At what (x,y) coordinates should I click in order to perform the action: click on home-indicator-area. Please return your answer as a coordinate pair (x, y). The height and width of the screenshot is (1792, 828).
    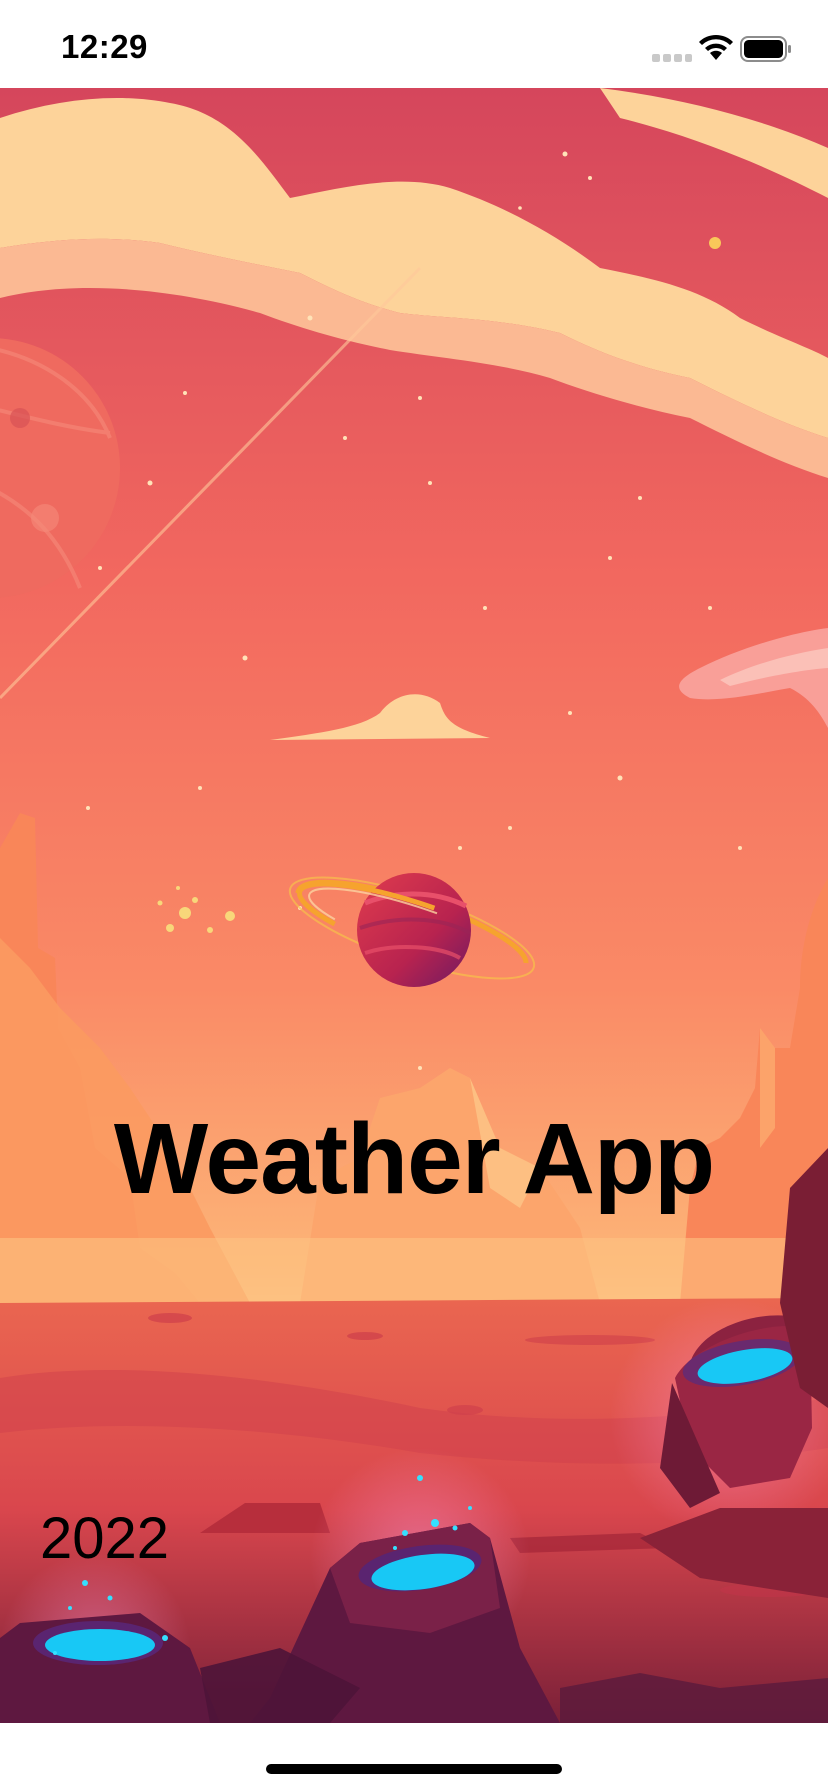
    Looking at the image, I should click on (414, 1757).